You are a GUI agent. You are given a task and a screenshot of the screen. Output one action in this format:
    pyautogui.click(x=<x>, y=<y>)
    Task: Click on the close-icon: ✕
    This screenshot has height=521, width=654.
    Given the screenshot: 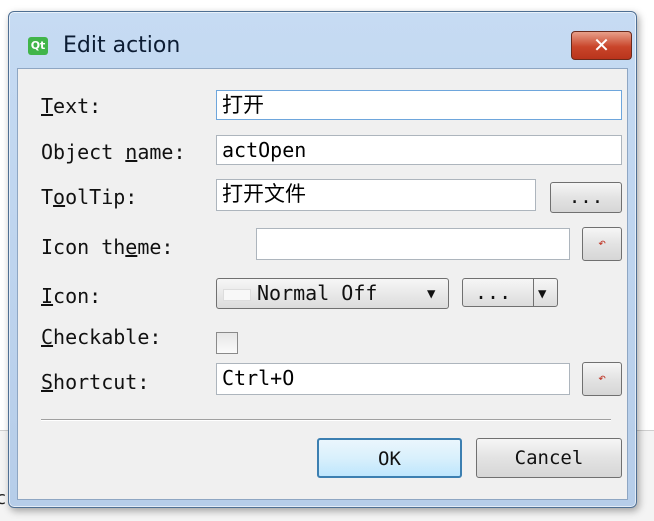 What is the action you would take?
    pyautogui.click(x=601, y=45)
    